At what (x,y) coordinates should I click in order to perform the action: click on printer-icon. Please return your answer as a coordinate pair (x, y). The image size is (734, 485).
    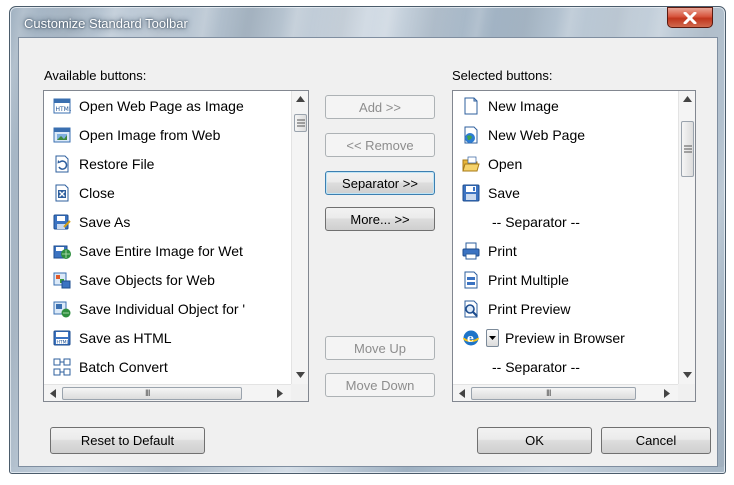
    Looking at the image, I should click on (471, 251).